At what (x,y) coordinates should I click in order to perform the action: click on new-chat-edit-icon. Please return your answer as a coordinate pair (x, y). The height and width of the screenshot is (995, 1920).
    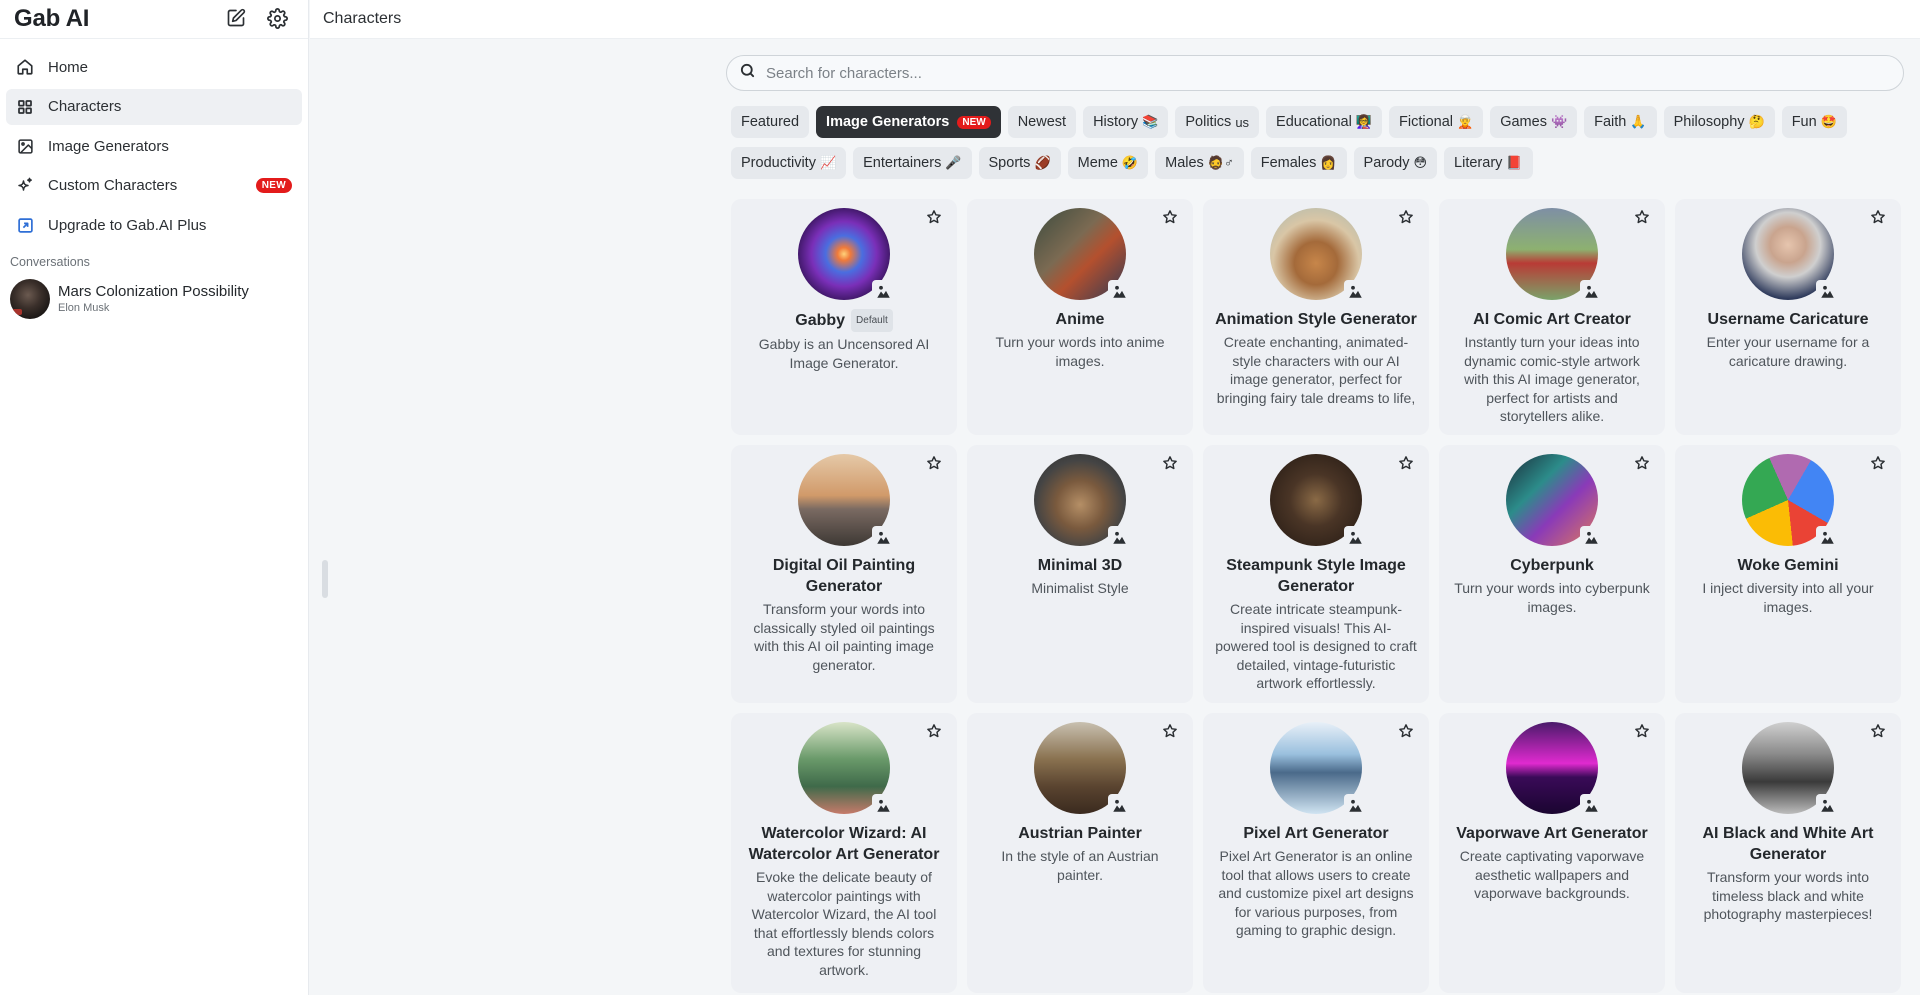
    Looking at the image, I should click on (236, 18).